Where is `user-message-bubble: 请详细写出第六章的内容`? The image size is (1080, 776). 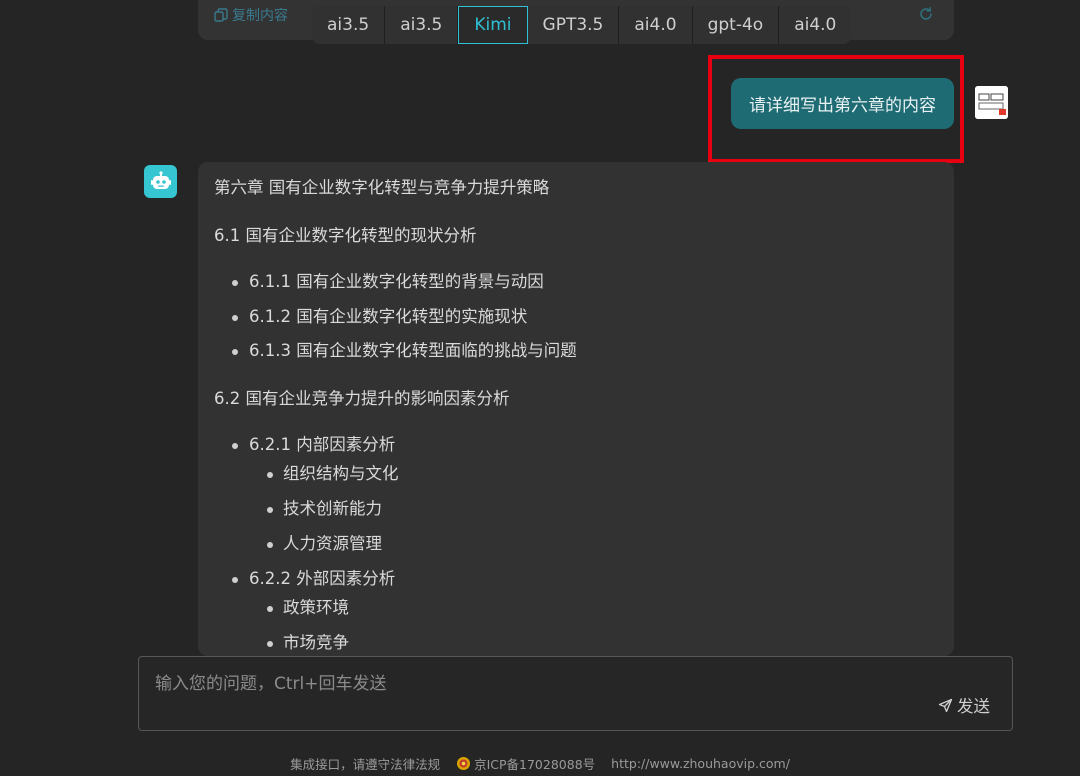
user-message-bubble: 请详细写出第六章的内容 is located at coordinates (842, 103).